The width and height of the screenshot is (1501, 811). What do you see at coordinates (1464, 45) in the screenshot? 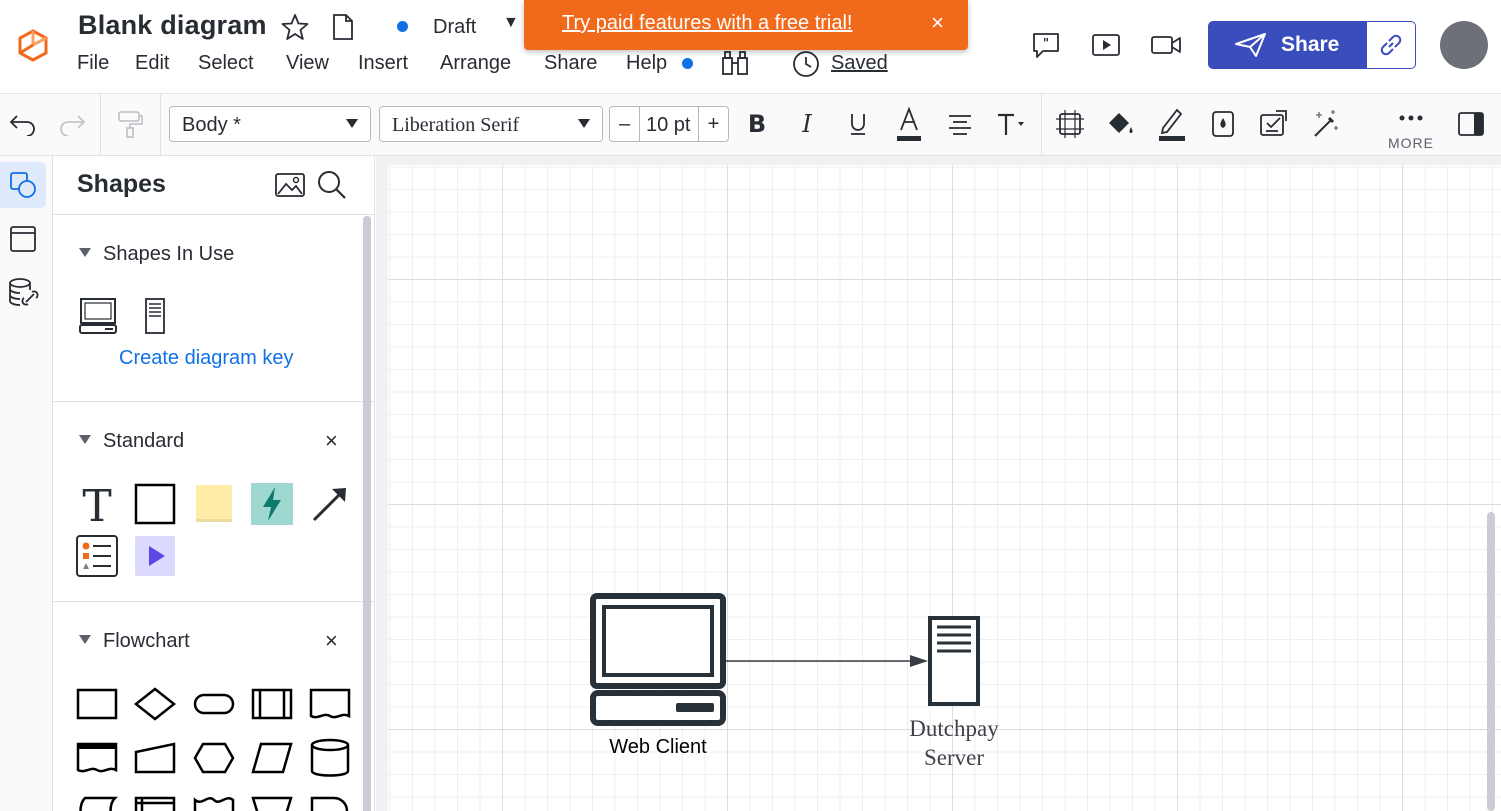
I see `user-avatar` at bounding box center [1464, 45].